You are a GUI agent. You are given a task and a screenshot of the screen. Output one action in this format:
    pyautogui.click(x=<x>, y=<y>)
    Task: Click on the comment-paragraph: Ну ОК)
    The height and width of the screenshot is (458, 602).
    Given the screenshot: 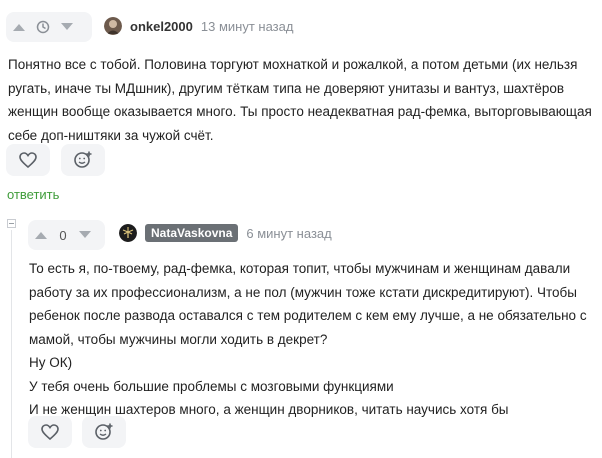 What is the action you would take?
    pyautogui.click(x=51, y=362)
    